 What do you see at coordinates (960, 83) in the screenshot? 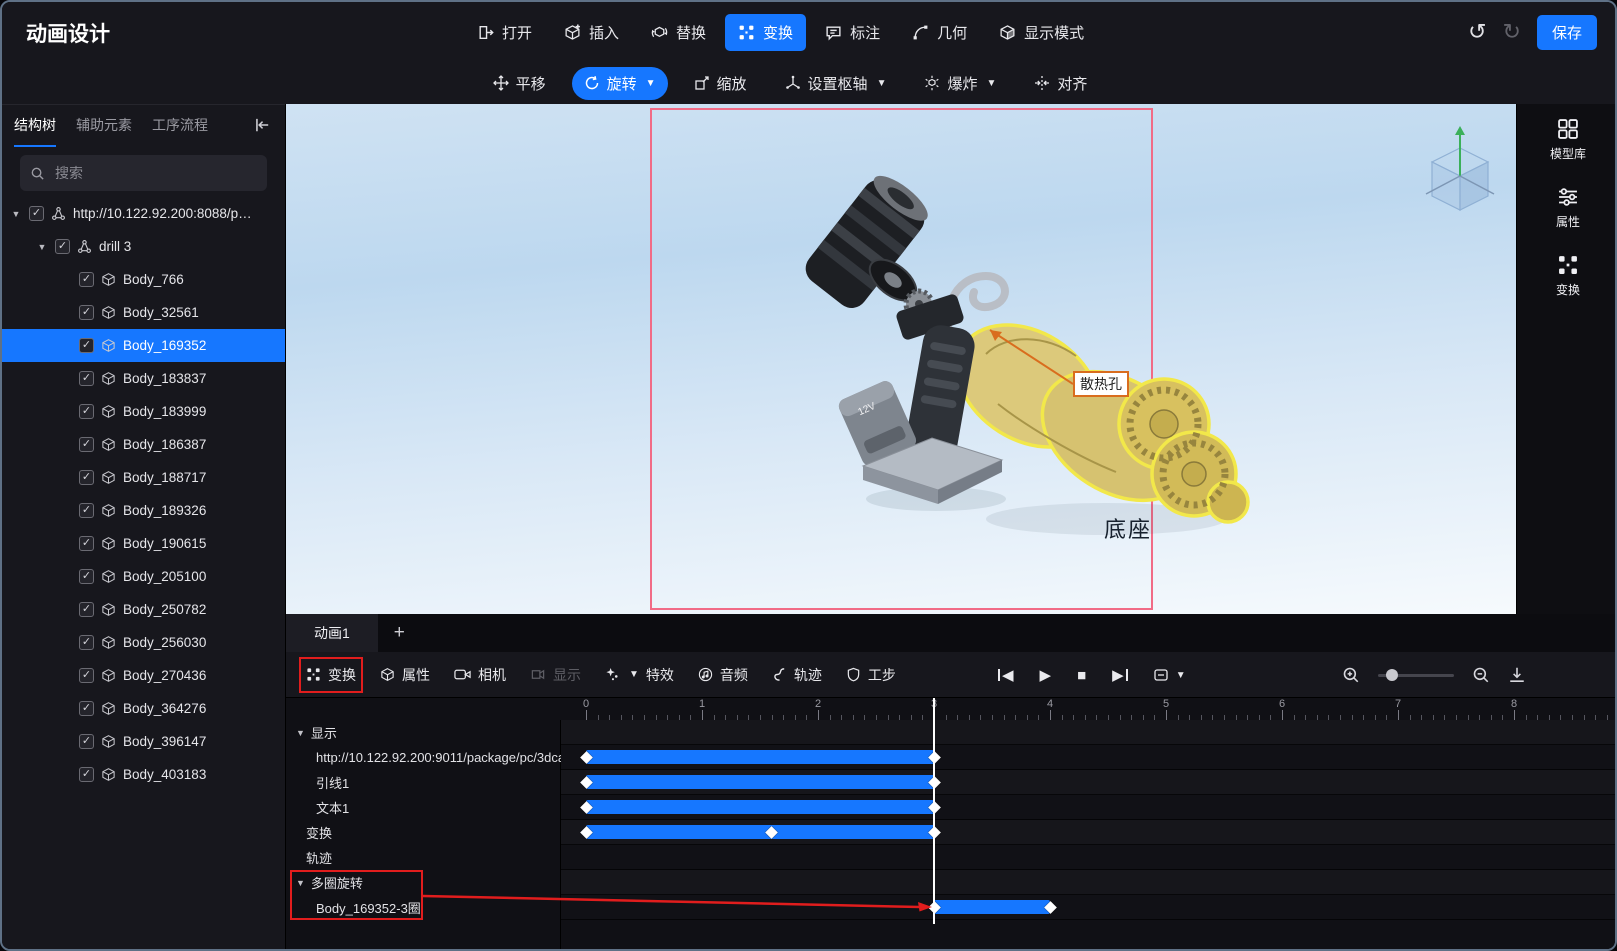
I see `explode-button: 爆炸 ▼` at bounding box center [960, 83].